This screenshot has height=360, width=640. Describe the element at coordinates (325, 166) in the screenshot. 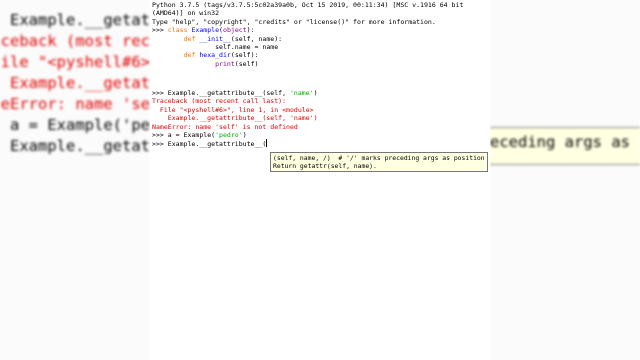

I see `calltip-doc: Return getattr(self, name).` at that location.